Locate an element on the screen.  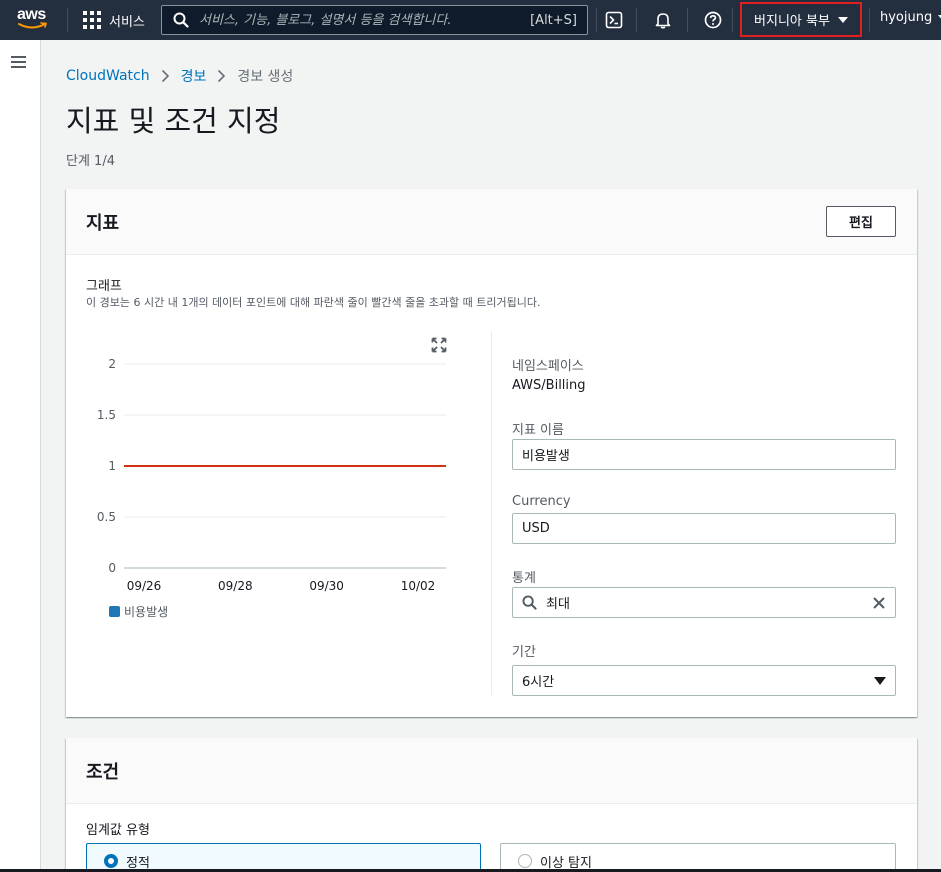
metric-name-label: 지표 이름 is located at coordinates (538, 430).